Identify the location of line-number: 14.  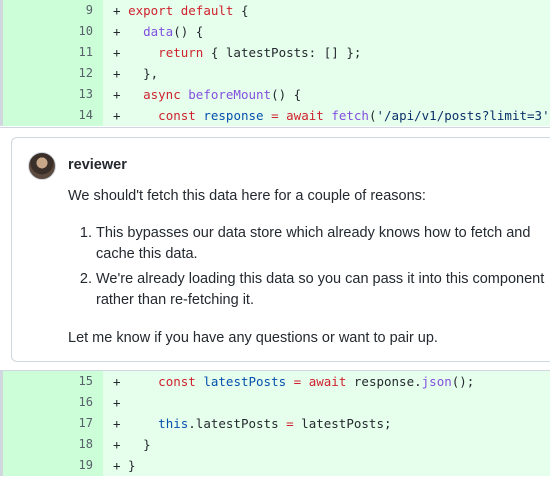
(51, 115).